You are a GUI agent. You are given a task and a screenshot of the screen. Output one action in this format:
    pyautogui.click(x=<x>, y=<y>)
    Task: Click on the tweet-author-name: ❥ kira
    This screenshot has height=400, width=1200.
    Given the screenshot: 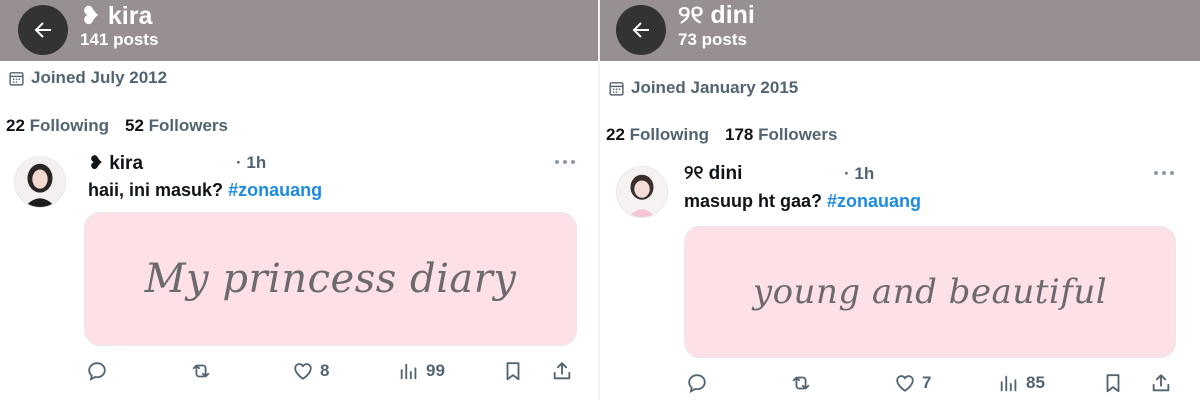 What is the action you would take?
    pyautogui.click(x=115, y=163)
    